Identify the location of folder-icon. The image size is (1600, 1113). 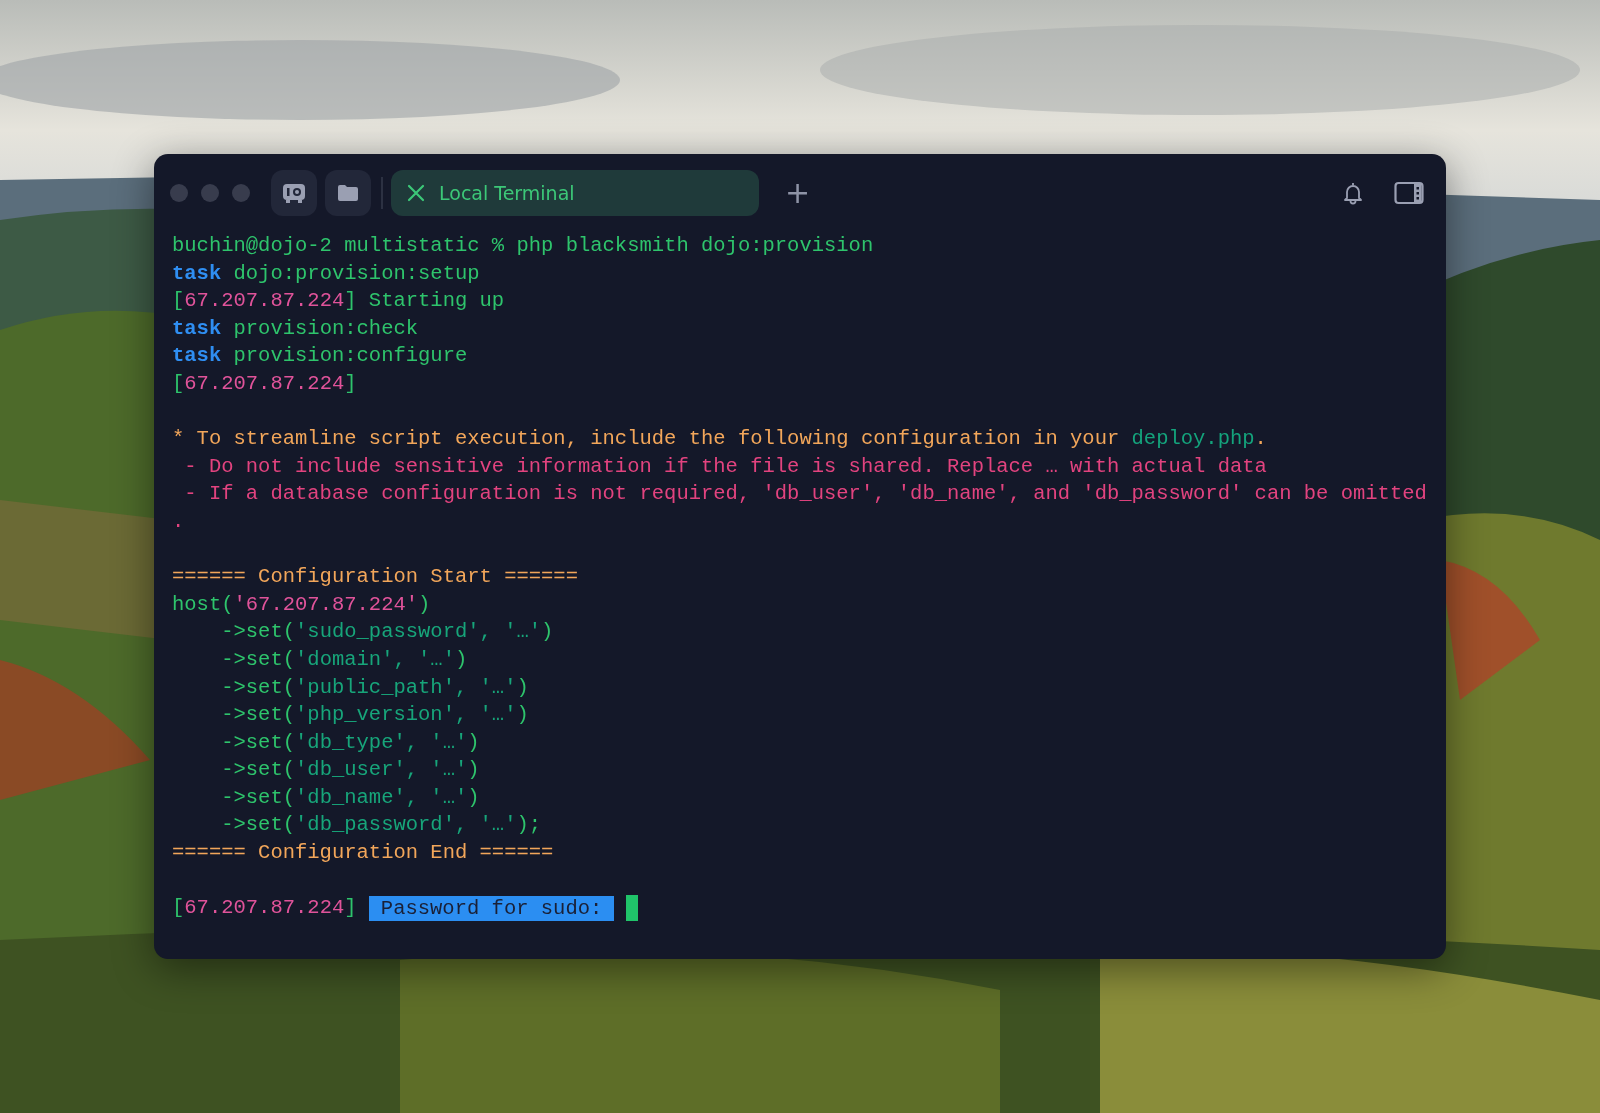
(348, 193).